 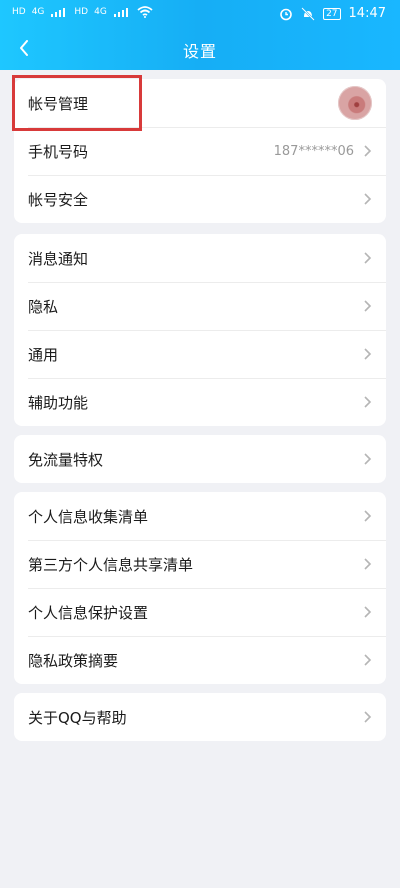 What do you see at coordinates (100, 11) in the screenshot?
I see `network-indicator-2: 4G` at bounding box center [100, 11].